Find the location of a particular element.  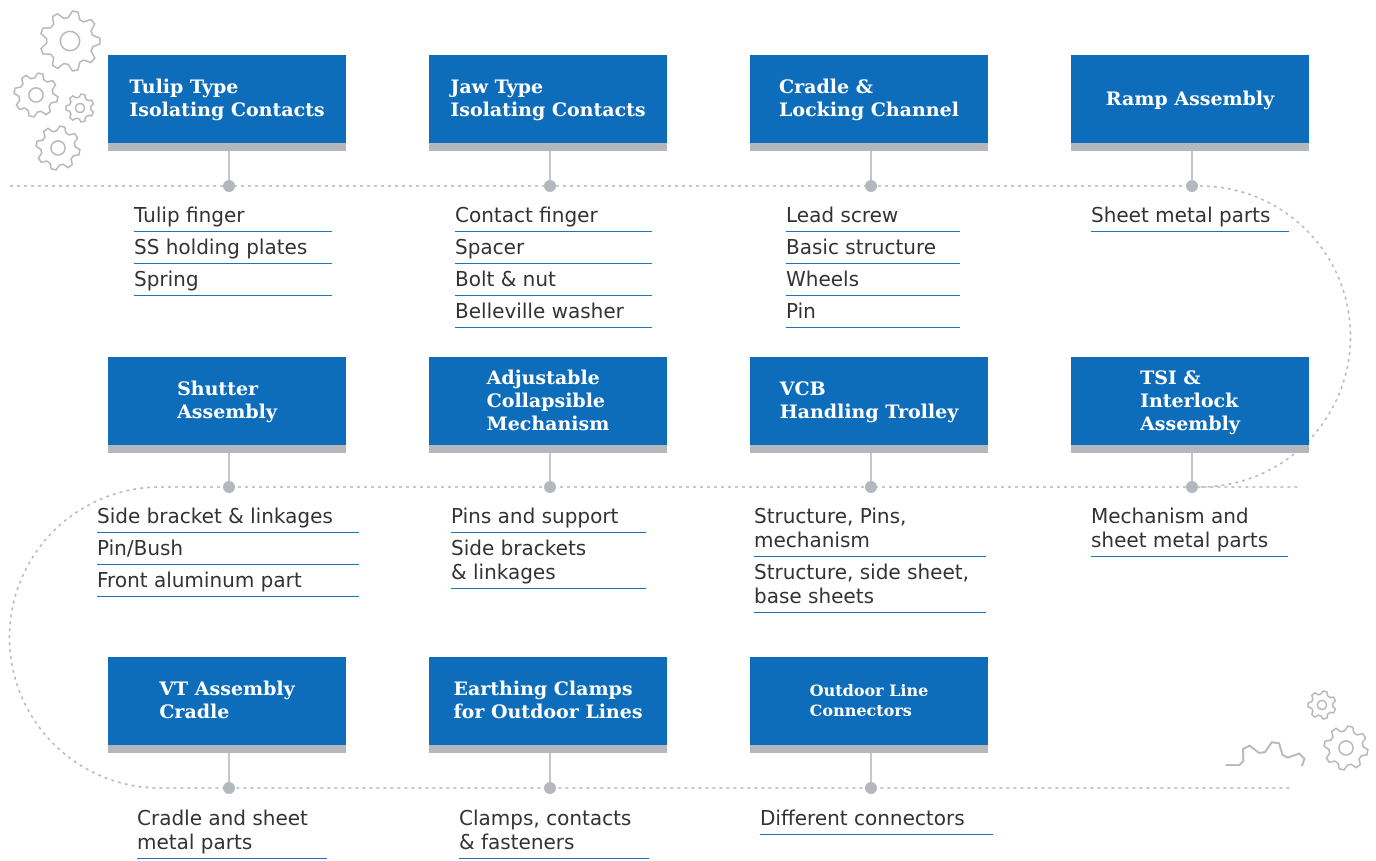

card-title-wrap: Tulip Type Isolating Contacts is located at coordinates (227, 99).